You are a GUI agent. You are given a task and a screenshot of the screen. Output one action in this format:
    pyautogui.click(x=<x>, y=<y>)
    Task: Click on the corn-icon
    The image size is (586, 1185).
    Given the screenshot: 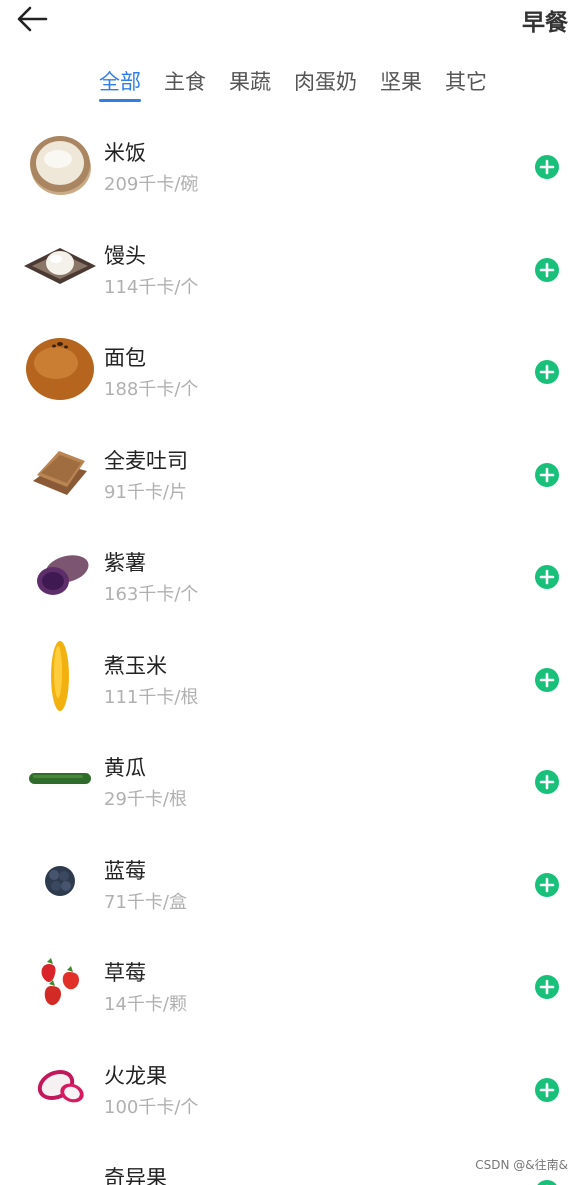 What is the action you would take?
    pyautogui.click(x=60, y=676)
    